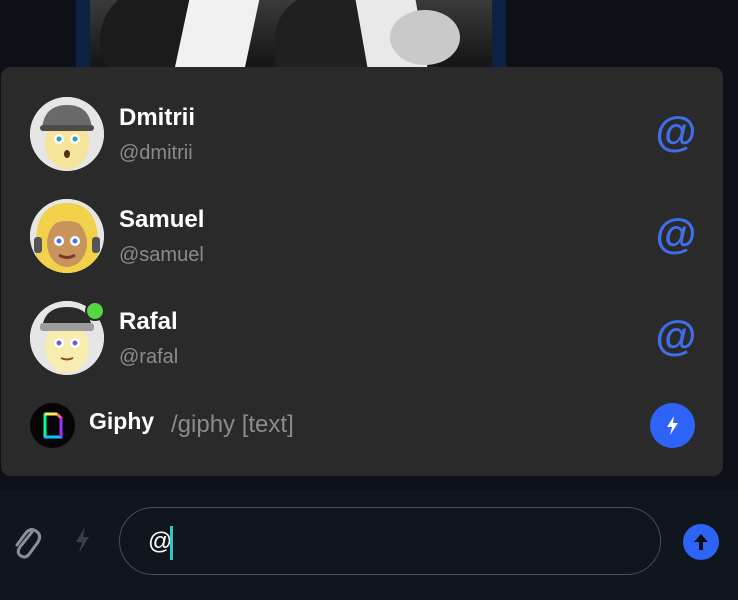 The width and height of the screenshot is (738, 600). Describe the element at coordinates (390, 541) in the screenshot. I see `message-input: @` at that location.